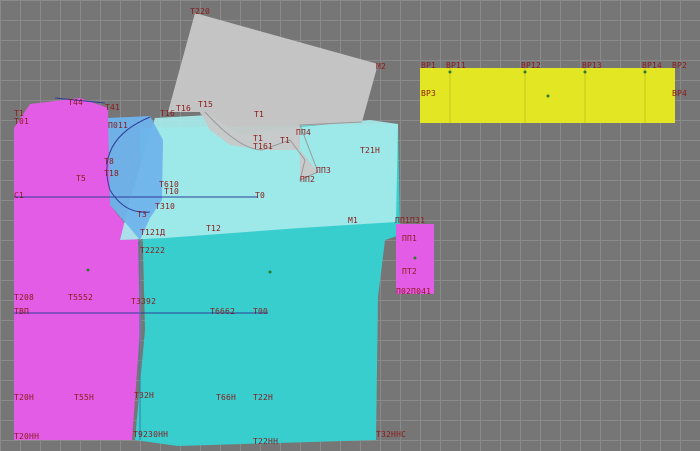 The height and width of the screenshot is (451, 700). I want to click on point-label: Т161, so click(263, 147).